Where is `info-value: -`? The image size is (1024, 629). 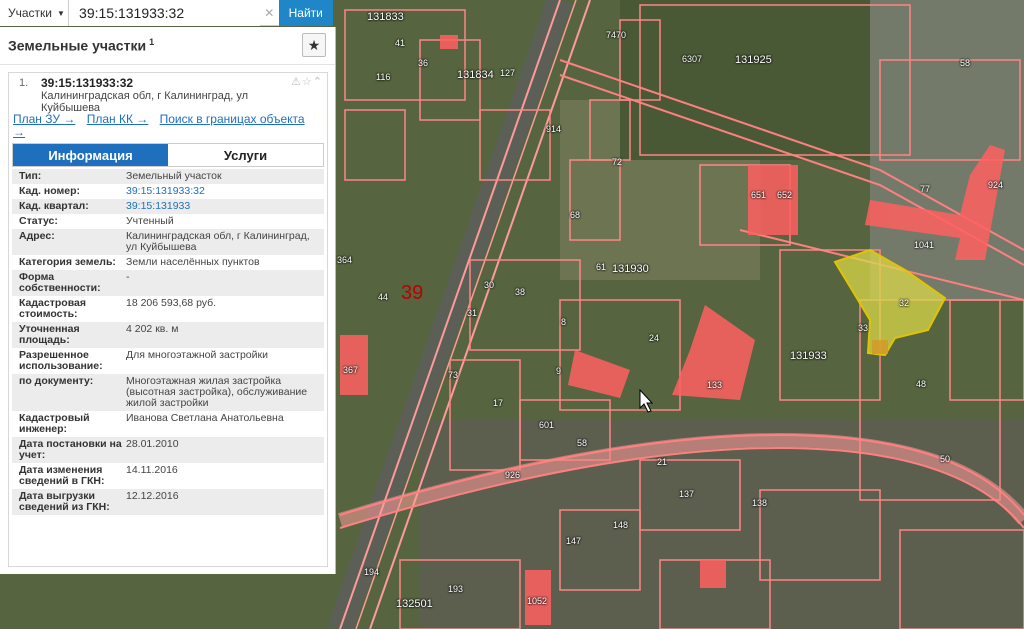
info-value: - is located at coordinates (128, 277).